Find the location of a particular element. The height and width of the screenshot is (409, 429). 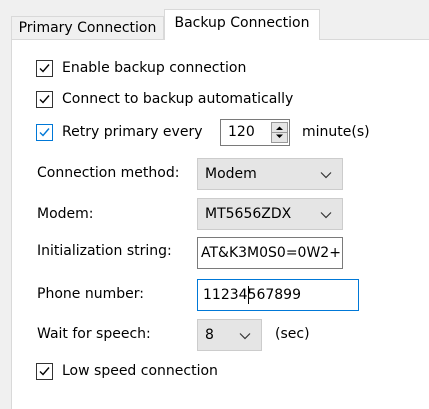

retry-interval-spinner: 120 is located at coordinates (255, 132).